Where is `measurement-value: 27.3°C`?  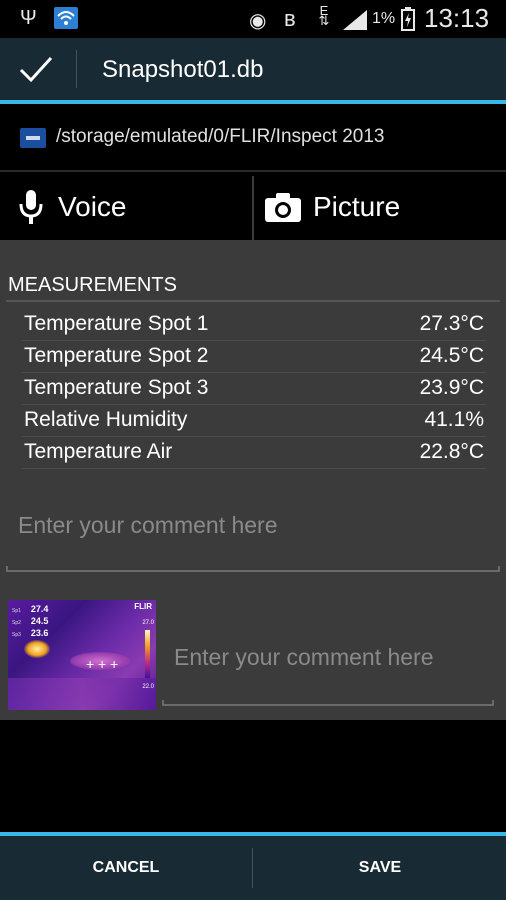 measurement-value: 27.3°C is located at coordinates (451, 323).